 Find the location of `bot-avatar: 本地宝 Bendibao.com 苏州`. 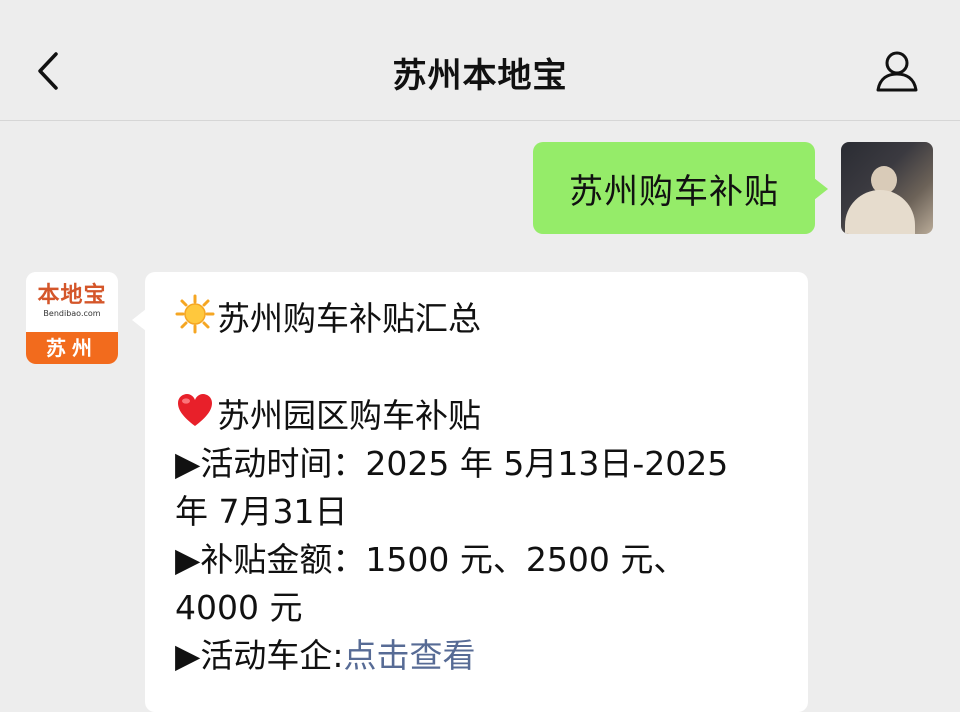

bot-avatar: 本地宝 Bendibao.com 苏州 is located at coordinates (72, 318).